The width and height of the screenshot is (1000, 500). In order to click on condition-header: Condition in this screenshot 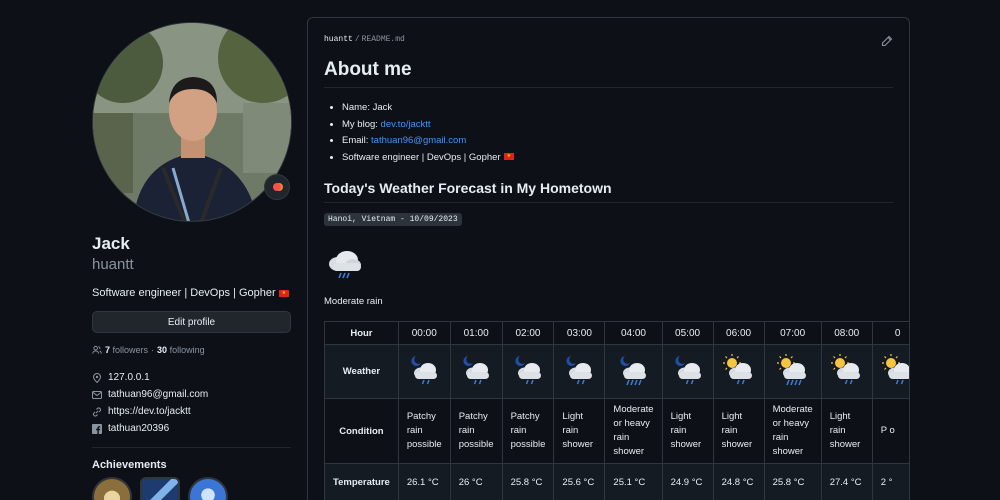, I will do `click(361, 431)`.